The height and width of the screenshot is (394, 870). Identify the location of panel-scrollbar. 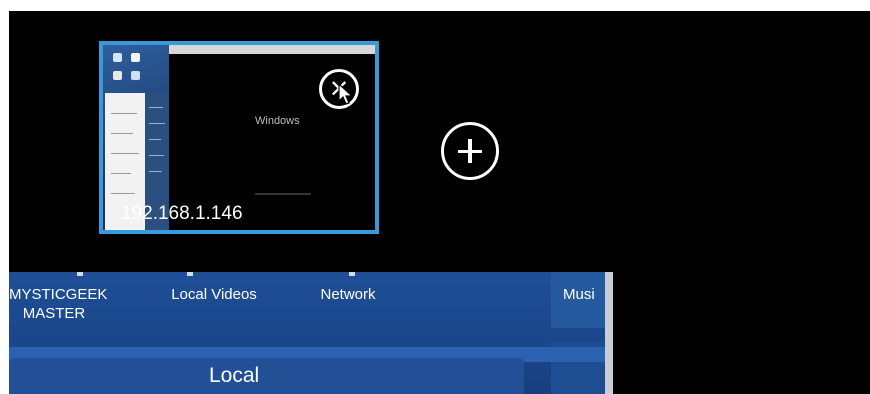
(609, 333).